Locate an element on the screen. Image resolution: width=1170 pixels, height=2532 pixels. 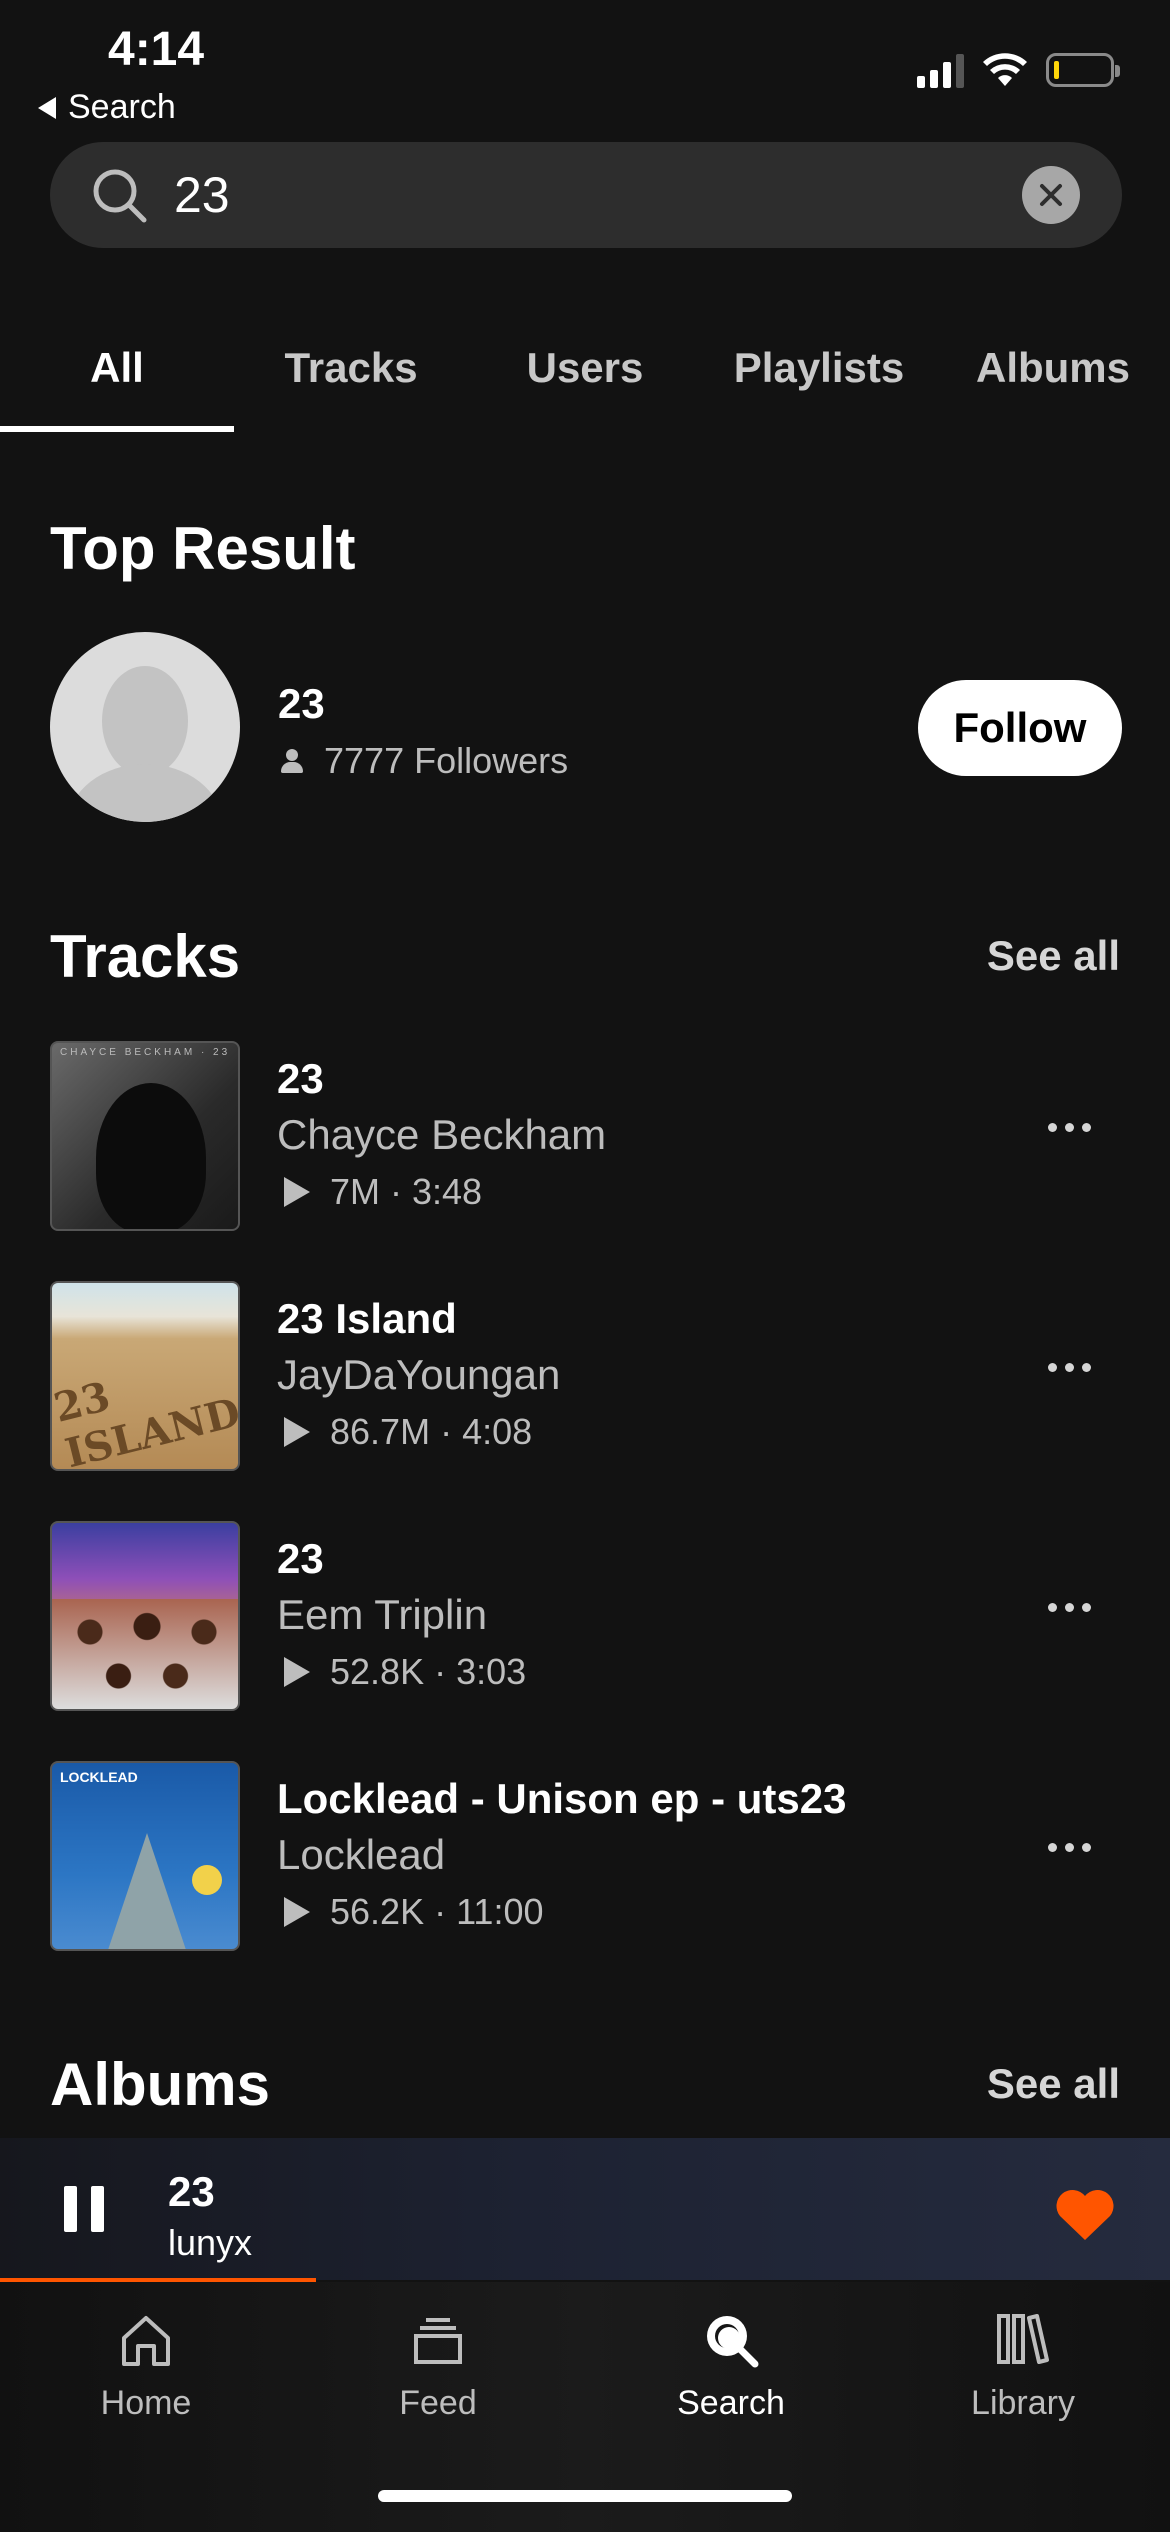
nav-home: Home is located at coordinates (146, 2365).